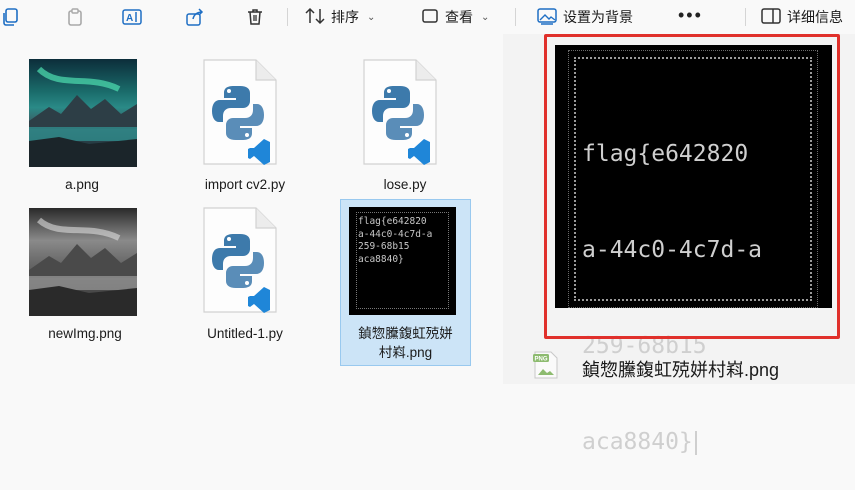 Image resolution: width=855 pixels, height=490 pixels. I want to click on command-bar: A 排序 ⌄ 查看 ⌄ 设置为背景 ••• 详细信息, so click(427, 17).